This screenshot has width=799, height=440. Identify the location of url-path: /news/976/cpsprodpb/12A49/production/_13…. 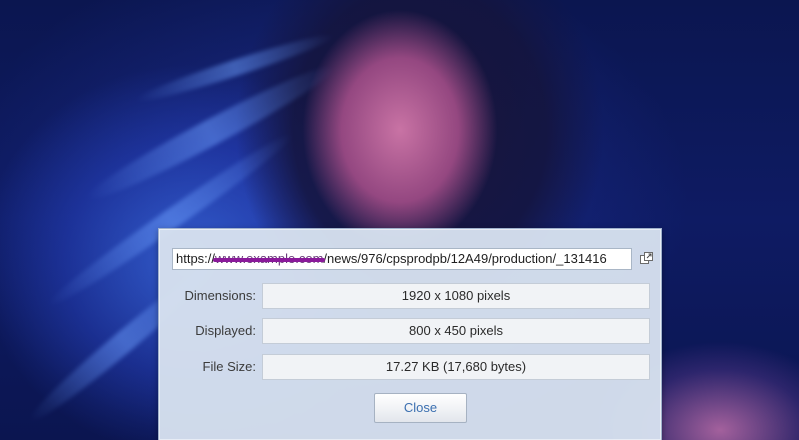
(465, 258).